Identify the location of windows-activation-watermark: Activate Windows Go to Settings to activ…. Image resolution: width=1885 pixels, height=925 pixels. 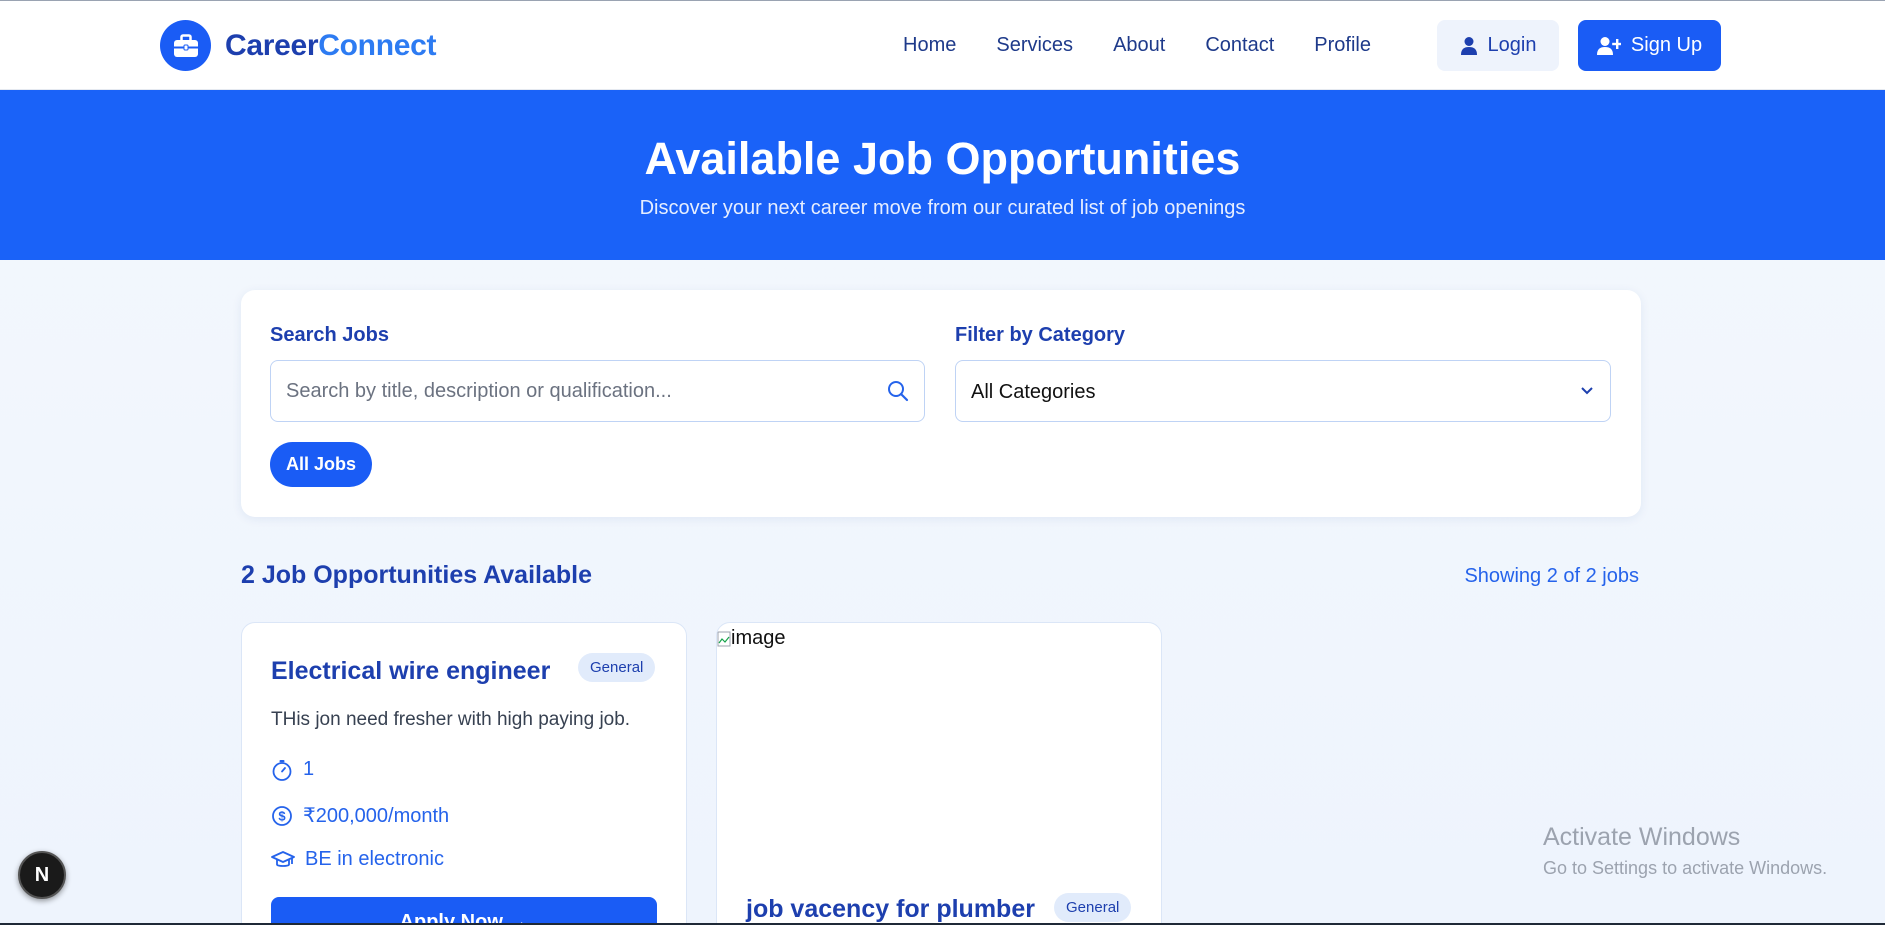
(1685, 851).